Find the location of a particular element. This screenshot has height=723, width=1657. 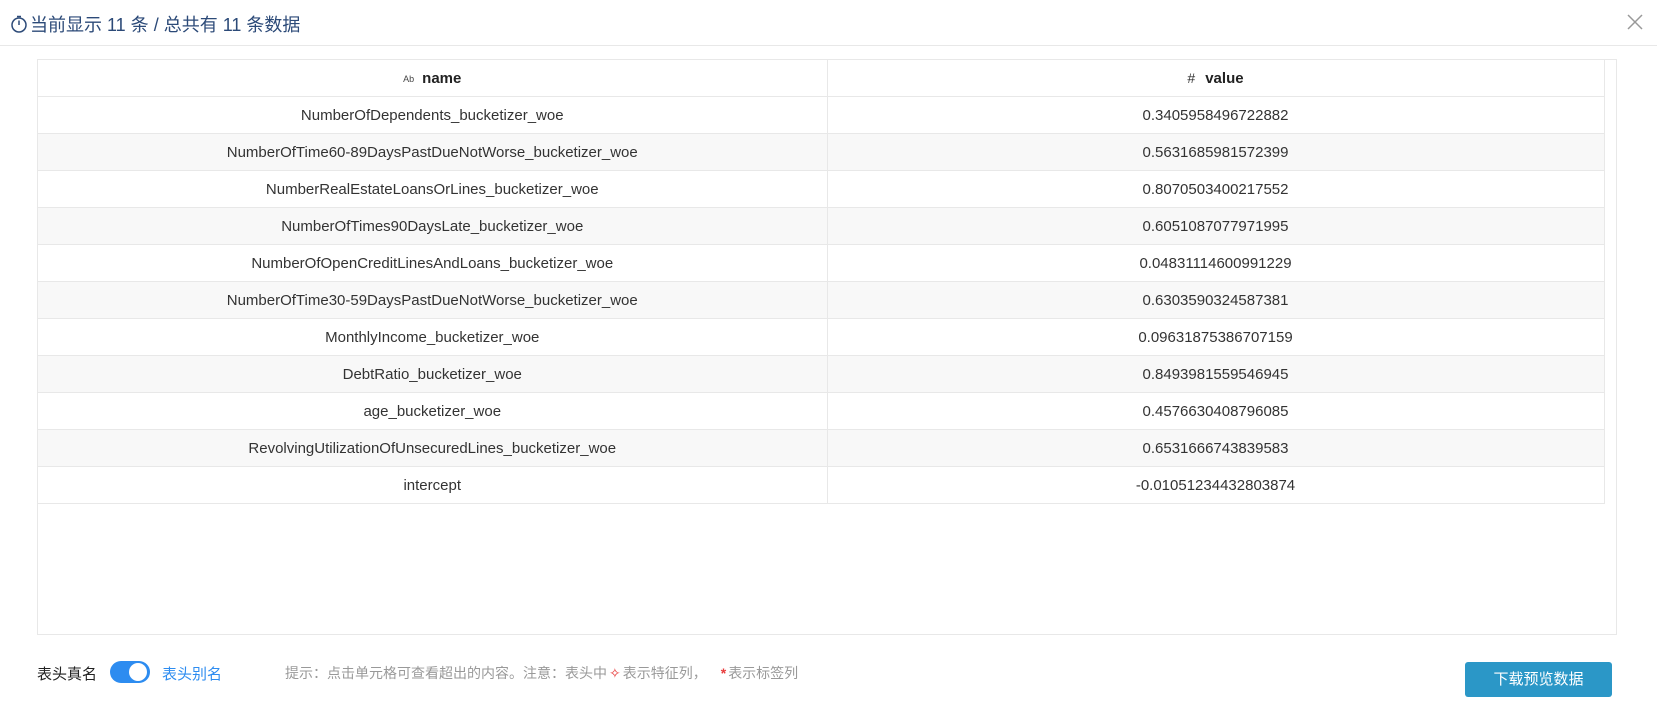

cell-value: 0.3405958496722882 is located at coordinates (1216, 115).